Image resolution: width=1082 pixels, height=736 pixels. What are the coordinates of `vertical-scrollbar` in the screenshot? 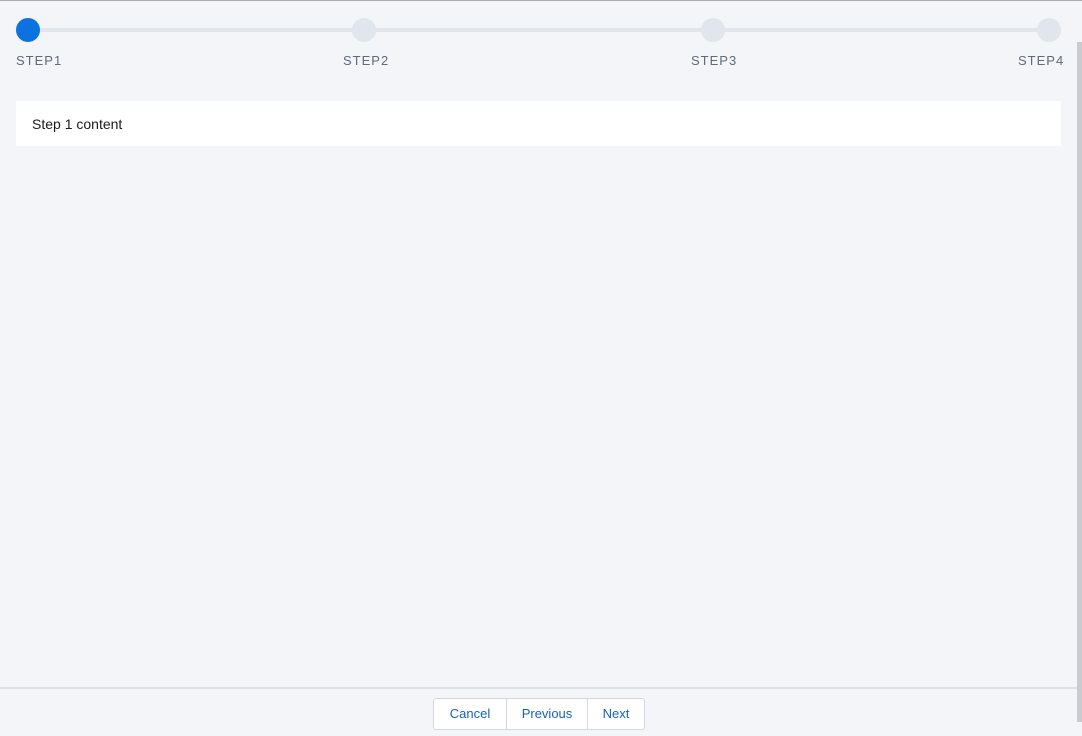 It's located at (1079, 382).